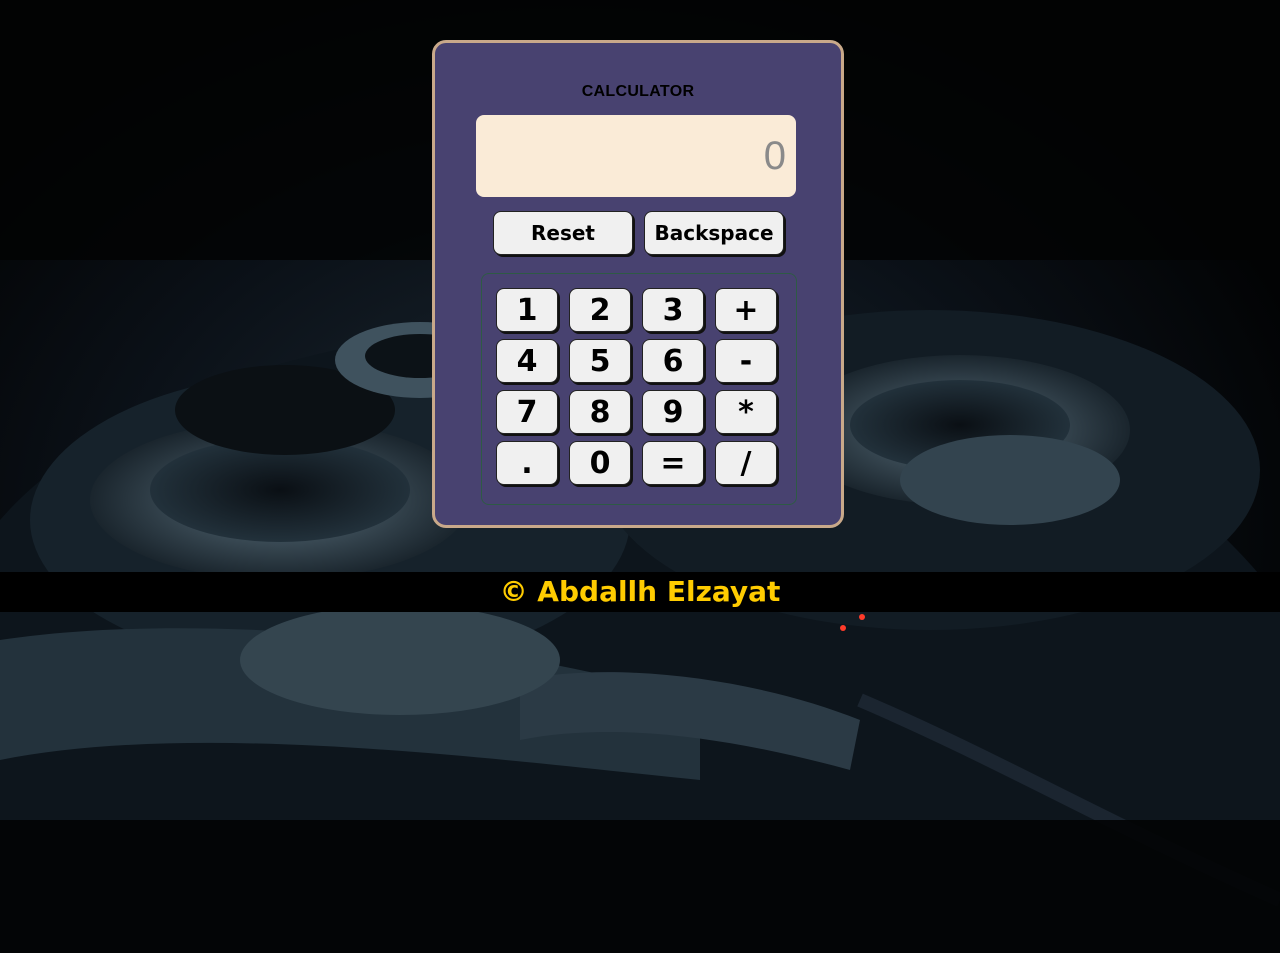 The image size is (1280, 953). I want to click on keypad: 1 2 3 +4 5 6- 7 8 9 *. 0 = /, so click(639, 389).